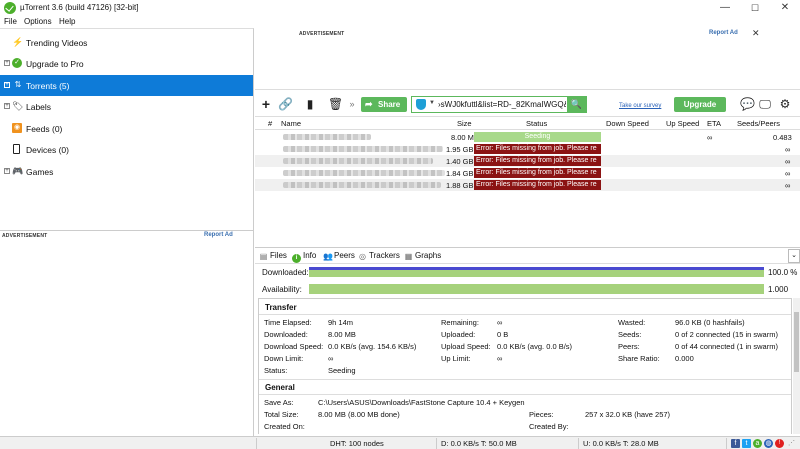 This screenshot has width=800, height=449. Describe the element at coordinates (757, 443) in the screenshot. I see `android-icon: a` at that location.